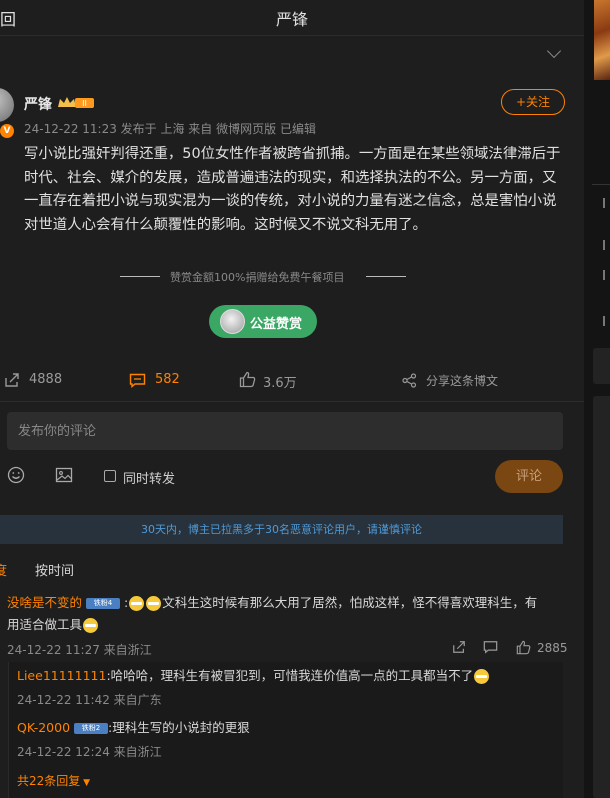 Image resolution: width=610 pixels, height=798 pixels. I want to click on sort-time-tab: 按时间, so click(54, 569).